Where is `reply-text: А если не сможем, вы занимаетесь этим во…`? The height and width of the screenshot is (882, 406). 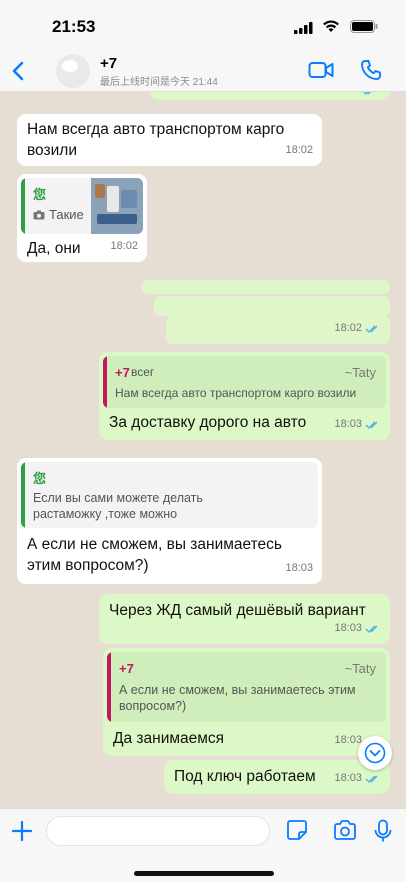
reply-text: А если не сможем, вы занимаетесь этим во… is located at coordinates (237, 698).